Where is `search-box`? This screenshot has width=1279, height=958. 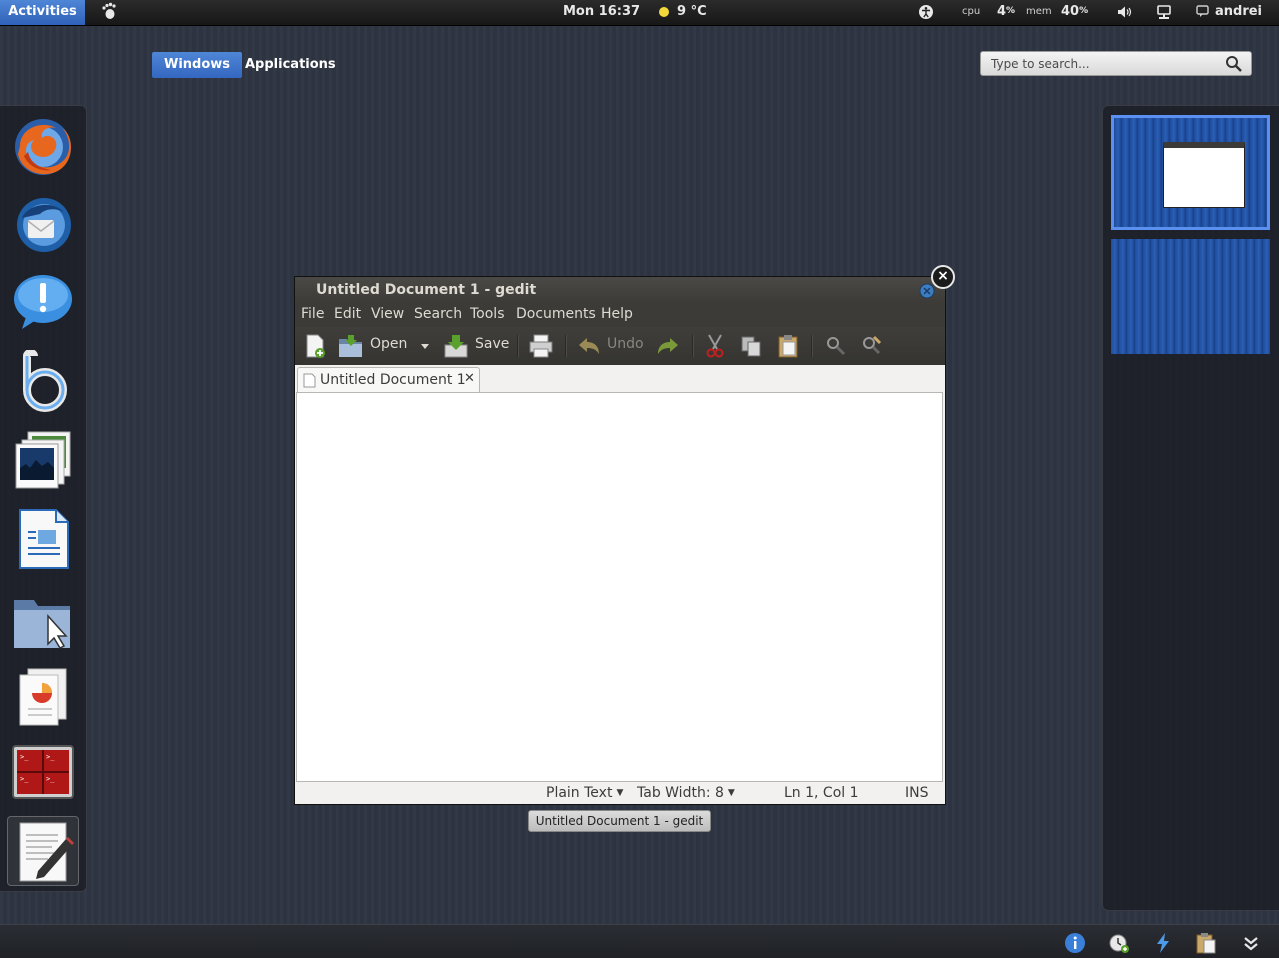
search-box is located at coordinates (1116, 63).